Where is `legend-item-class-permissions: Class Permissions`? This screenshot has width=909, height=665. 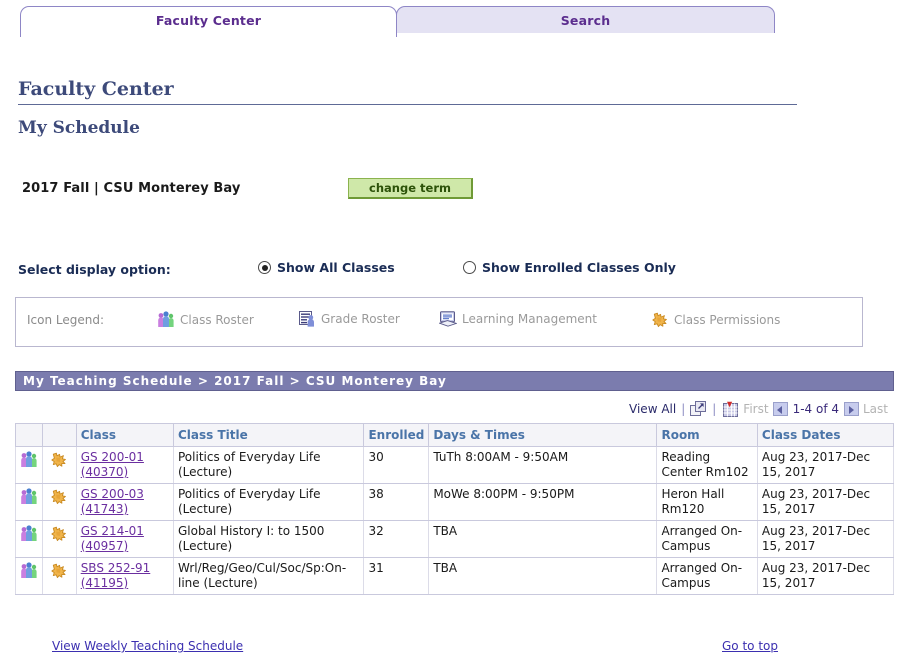 legend-item-class-permissions: Class Permissions is located at coordinates (715, 319).